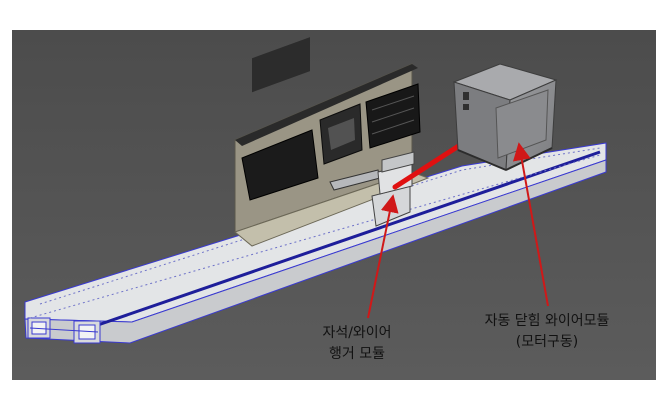 This screenshot has width=668, height=405. I want to click on label-hanger-line-2: 행거 모듈, so click(357, 354).